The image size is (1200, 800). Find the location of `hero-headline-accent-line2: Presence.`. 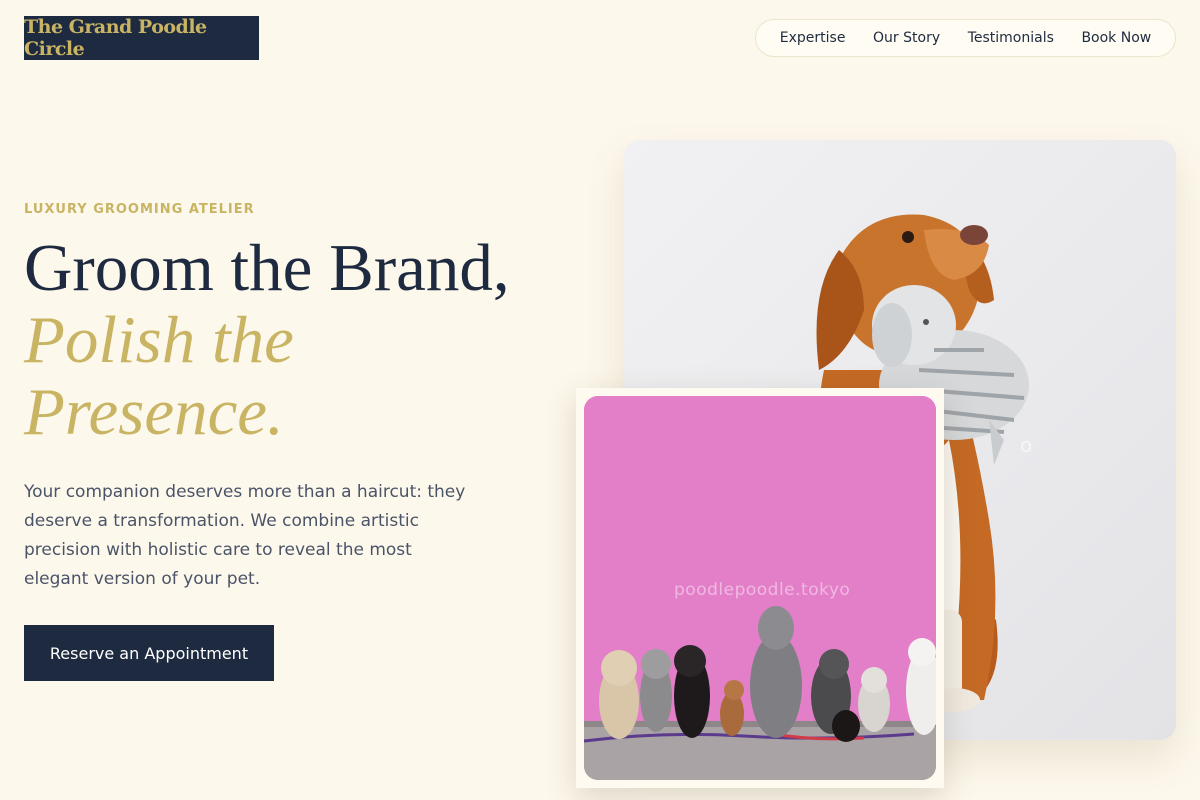

hero-headline-accent-line2: Presence. is located at coordinates (154, 412).